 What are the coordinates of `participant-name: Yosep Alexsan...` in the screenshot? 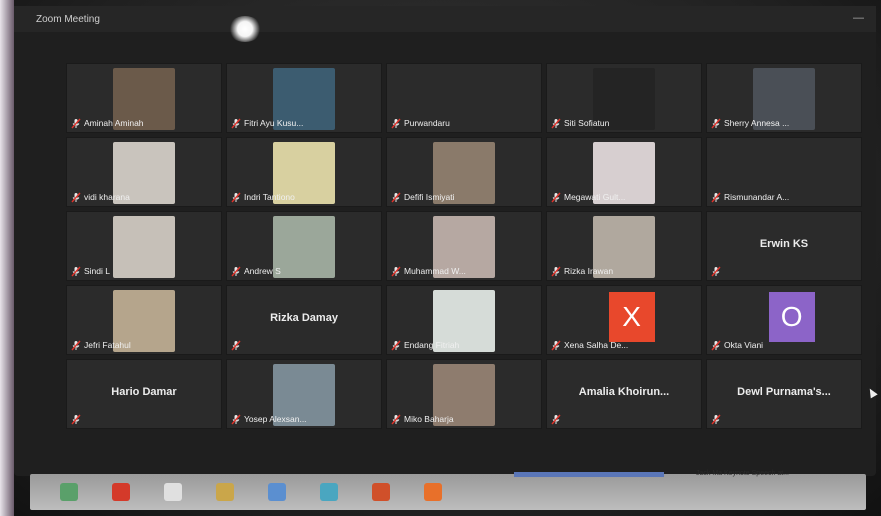 It's located at (275, 419).